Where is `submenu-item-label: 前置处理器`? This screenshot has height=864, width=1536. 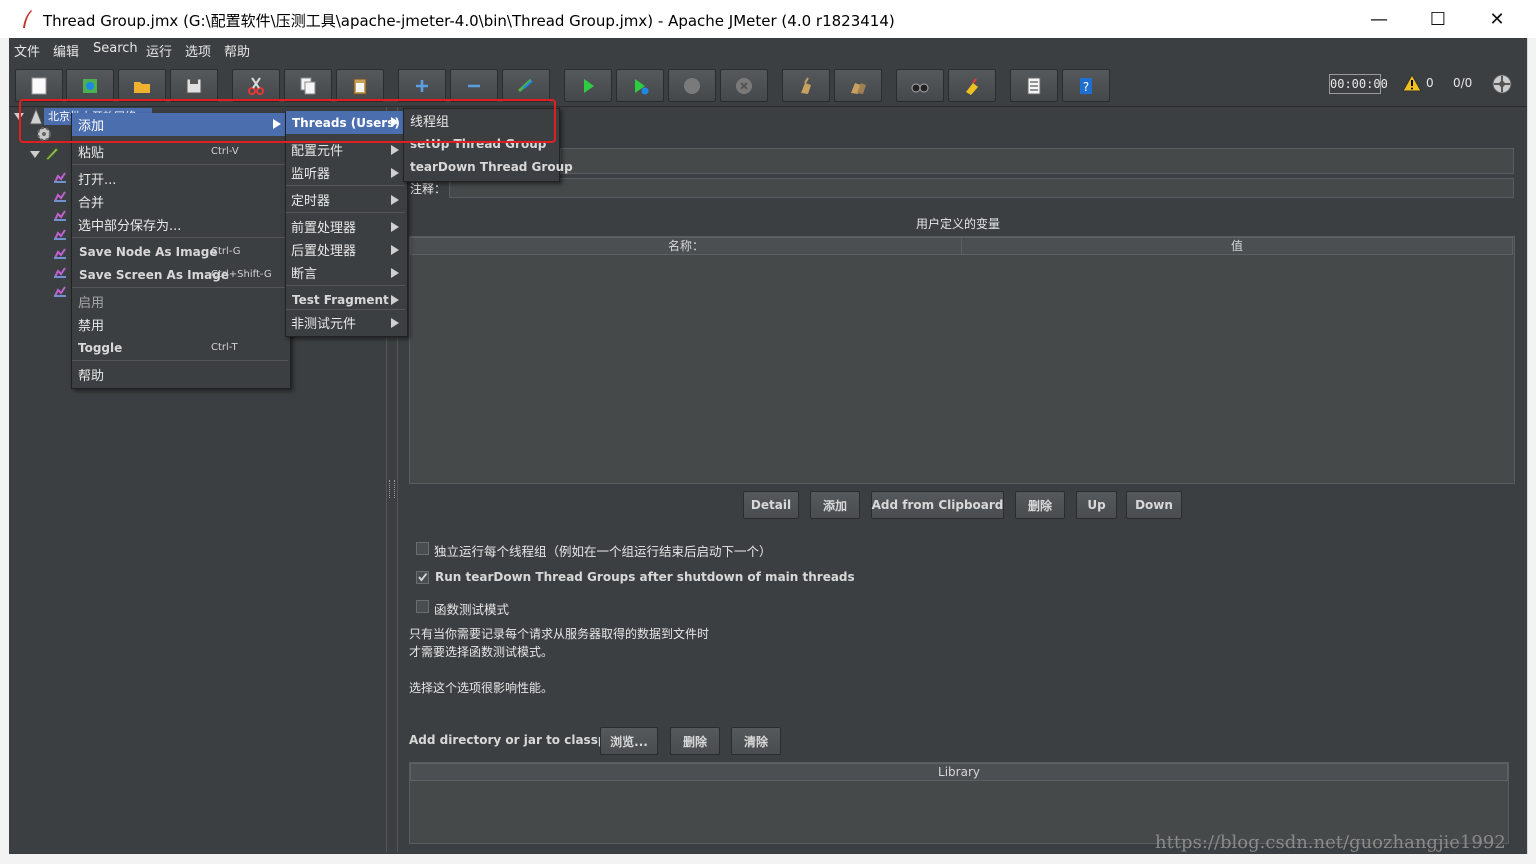
submenu-item-label: 前置处理器 is located at coordinates (324, 228).